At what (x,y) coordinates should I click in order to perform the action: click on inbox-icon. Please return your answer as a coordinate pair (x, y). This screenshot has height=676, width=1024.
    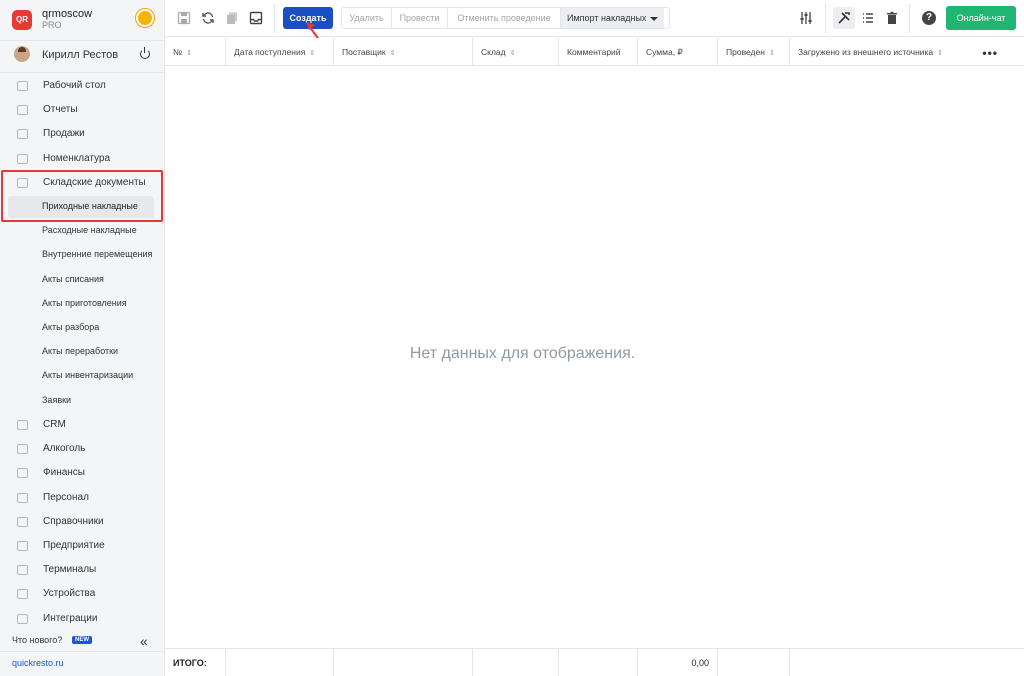
    Looking at the image, I should click on (256, 18).